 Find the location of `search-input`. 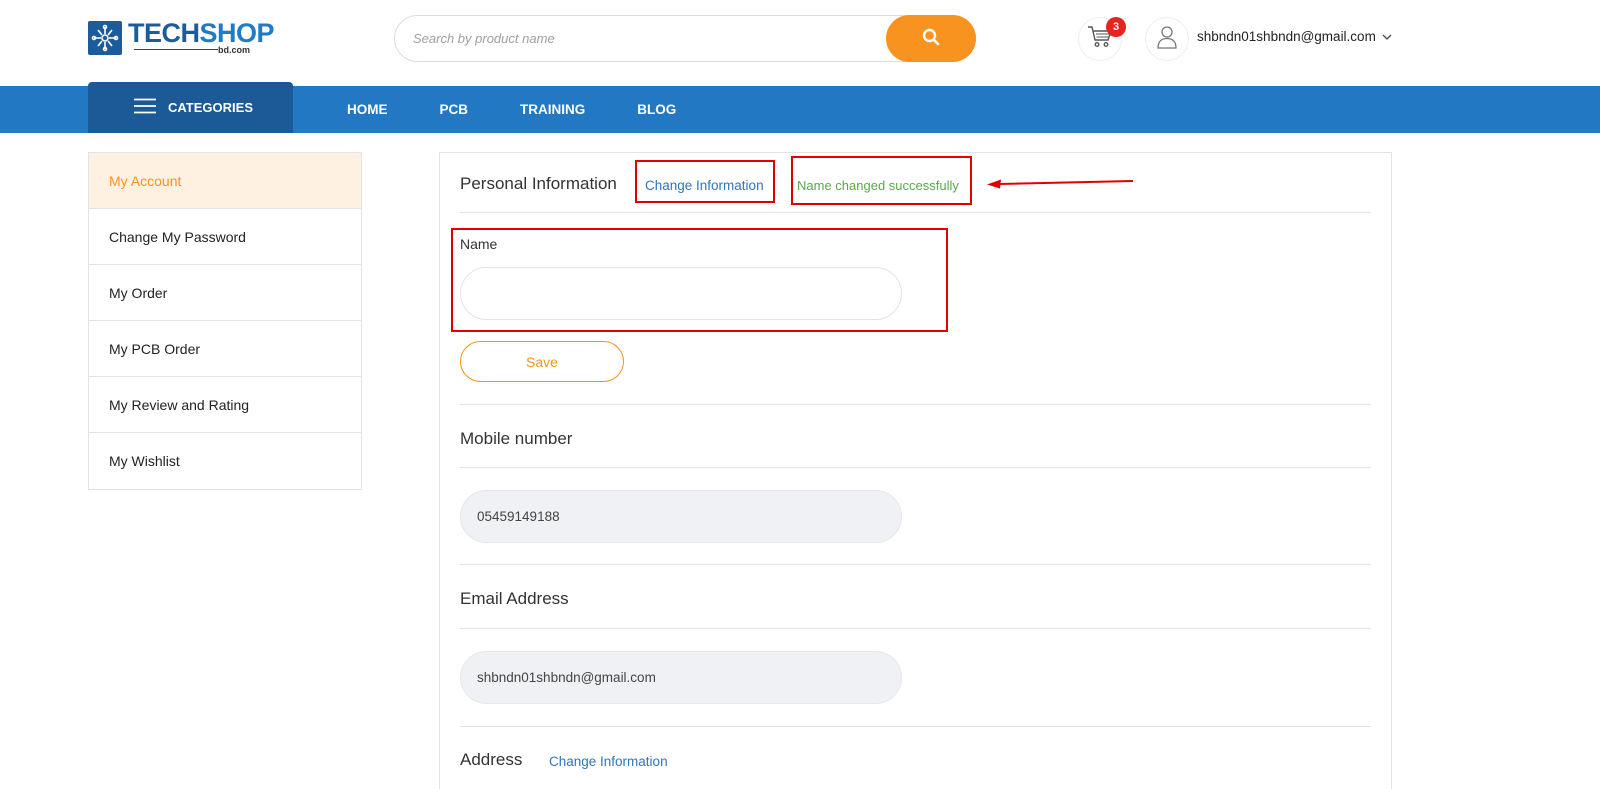

search-input is located at coordinates (638, 38).